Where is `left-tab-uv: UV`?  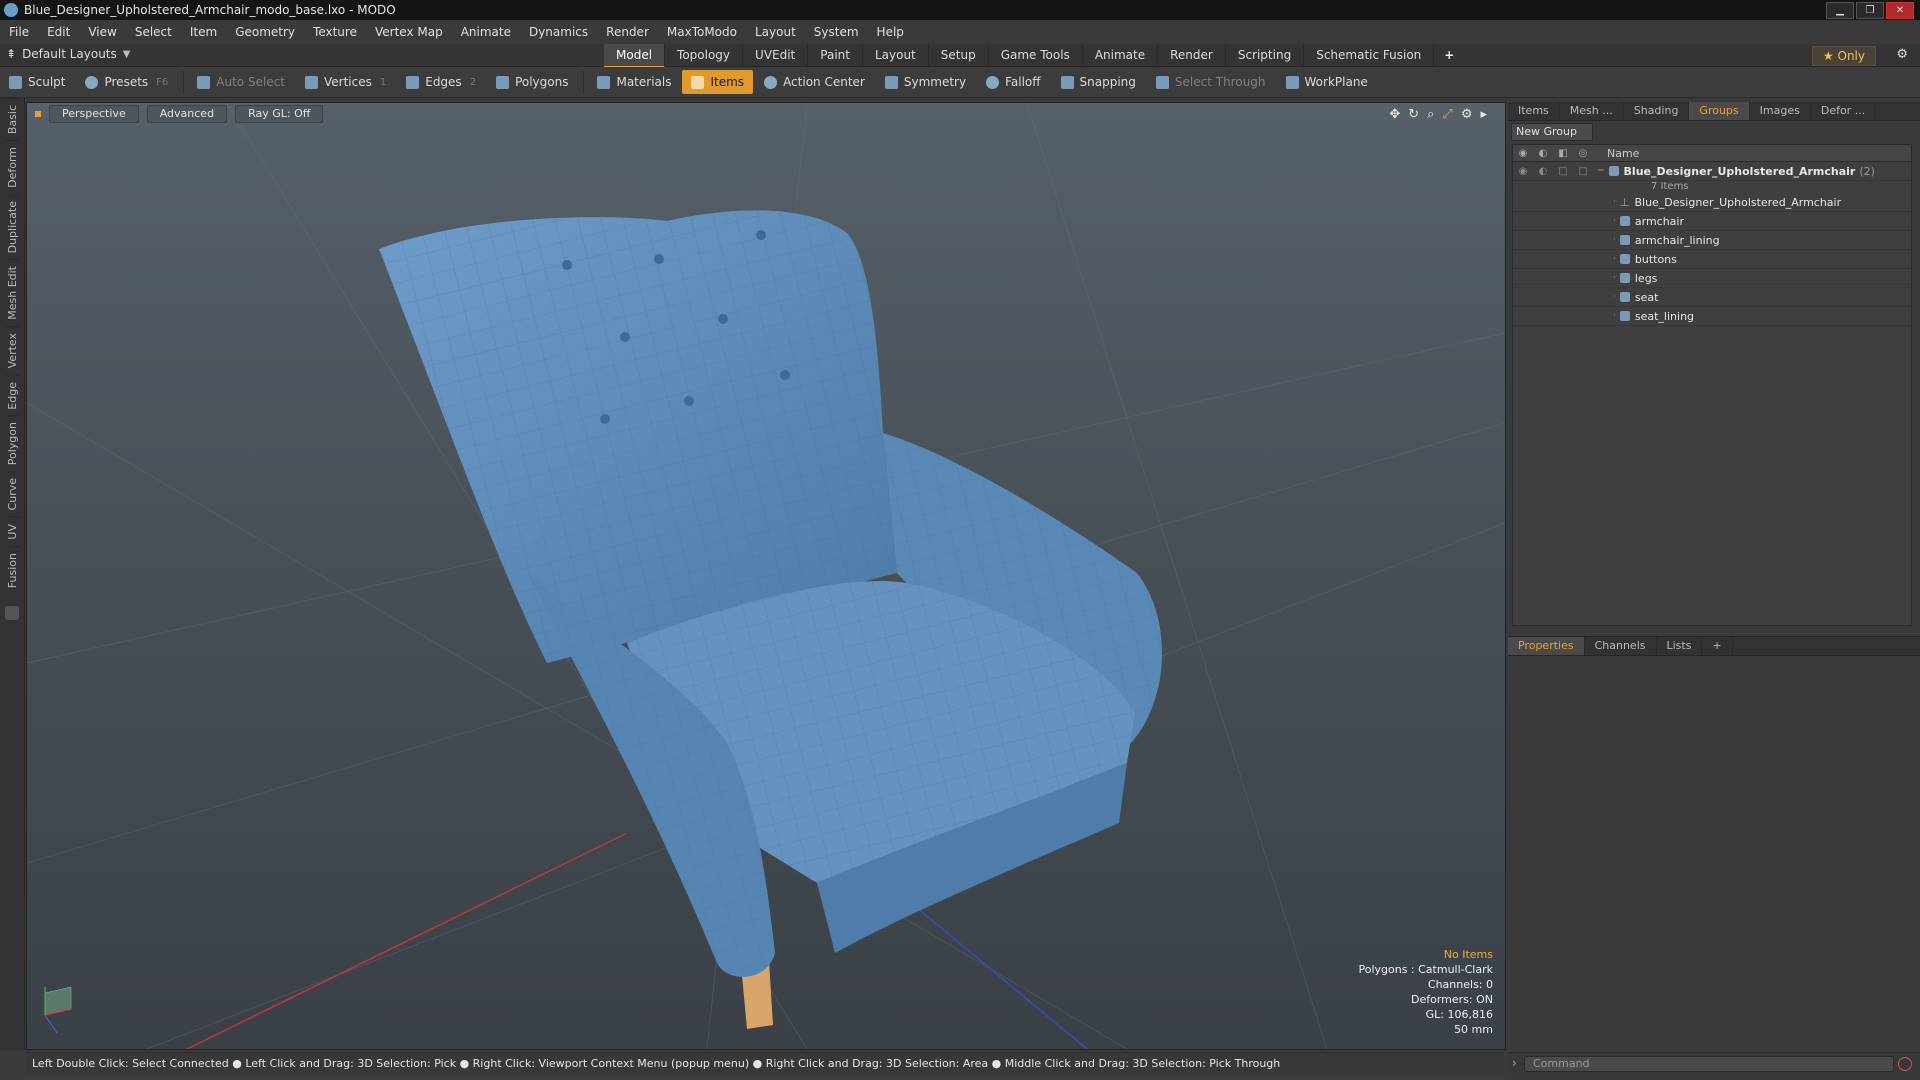
left-tab-uv: UV is located at coordinates (12, 531).